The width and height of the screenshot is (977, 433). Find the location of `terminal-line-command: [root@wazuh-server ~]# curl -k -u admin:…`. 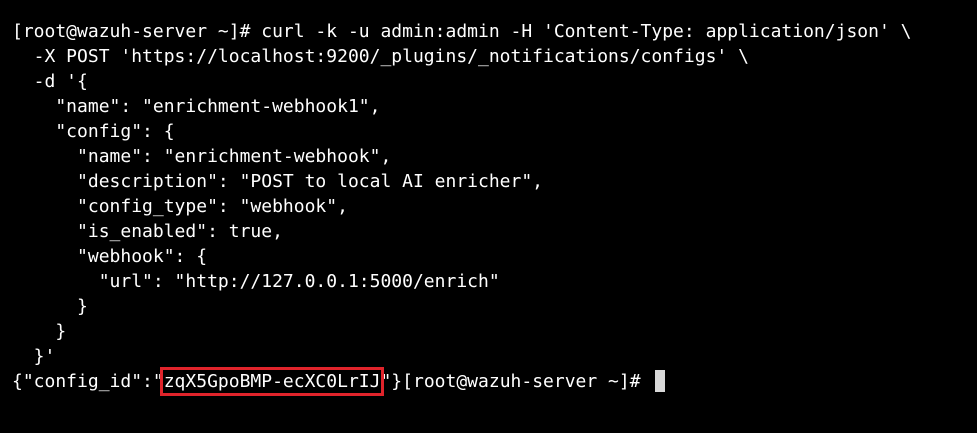

terminal-line-command: [root@wazuh-server ~]# curl -k -u admin:… is located at coordinates (462, 31).